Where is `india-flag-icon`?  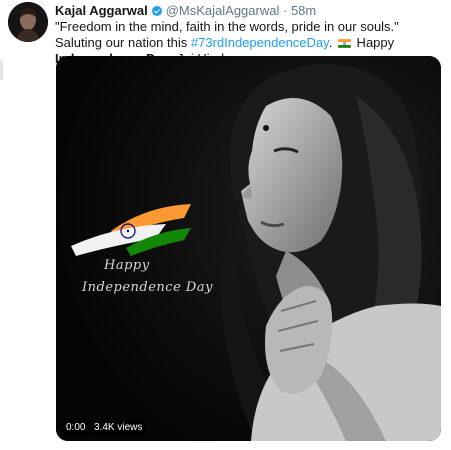 india-flag-icon is located at coordinates (344, 42).